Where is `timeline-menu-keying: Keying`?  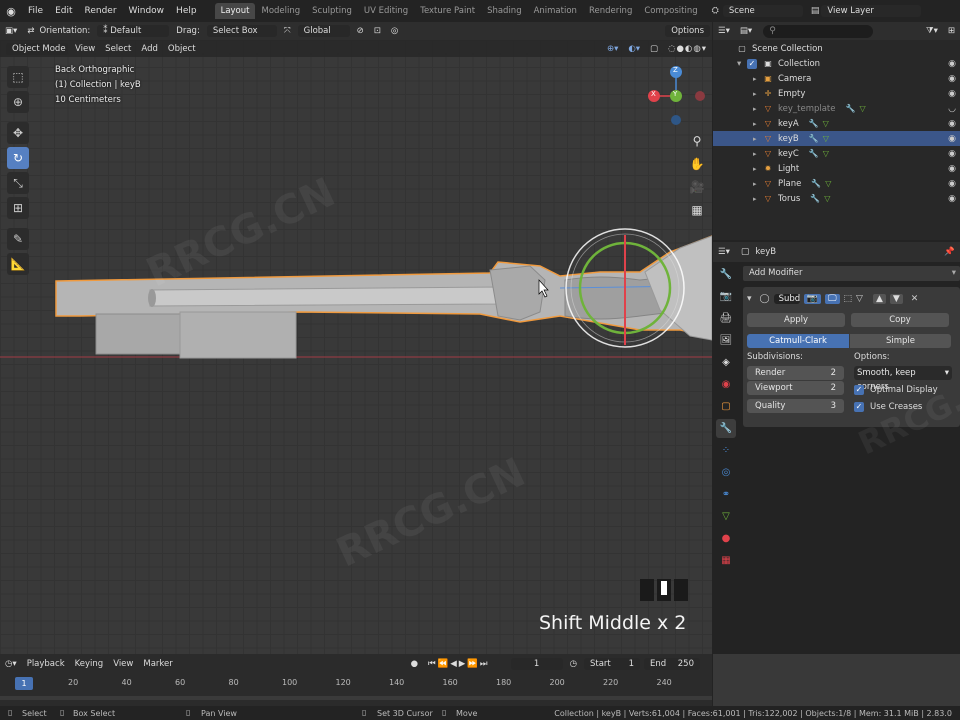
timeline-menu-keying: Keying is located at coordinates (89, 664).